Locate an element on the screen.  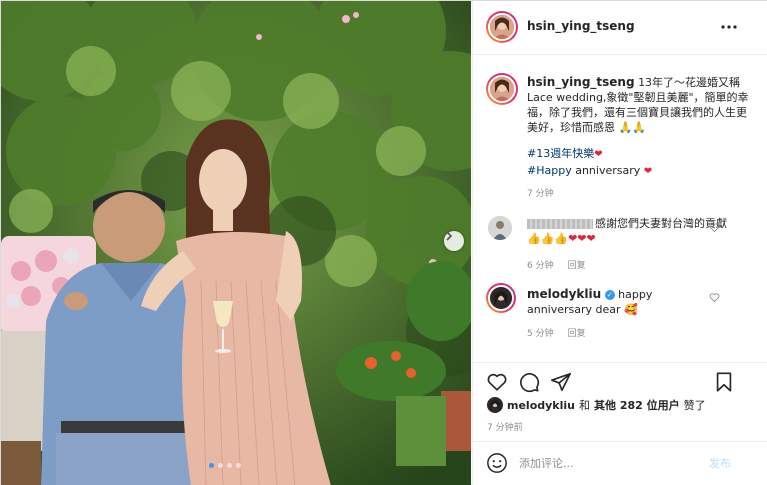
comment-meta: 5 分钟 回复 is located at coordinates (556, 332).